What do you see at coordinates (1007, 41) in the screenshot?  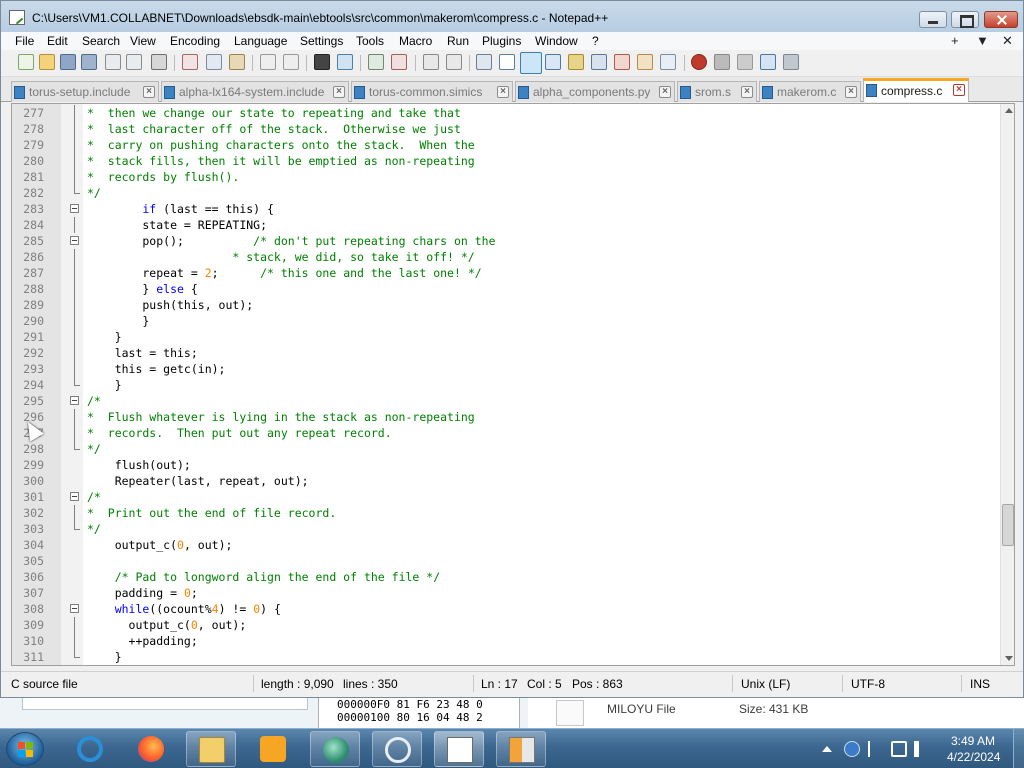 I see `close-document-button: ✕` at bounding box center [1007, 41].